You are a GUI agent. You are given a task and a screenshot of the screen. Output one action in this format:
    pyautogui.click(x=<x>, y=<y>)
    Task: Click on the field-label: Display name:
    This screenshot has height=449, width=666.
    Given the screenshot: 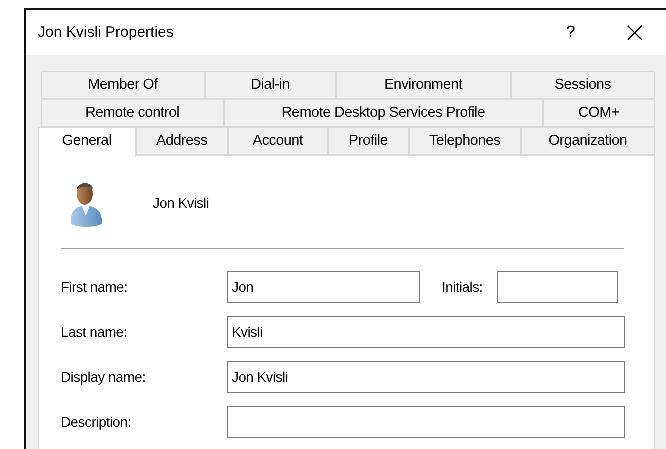 What is the action you would take?
    pyautogui.click(x=104, y=377)
    